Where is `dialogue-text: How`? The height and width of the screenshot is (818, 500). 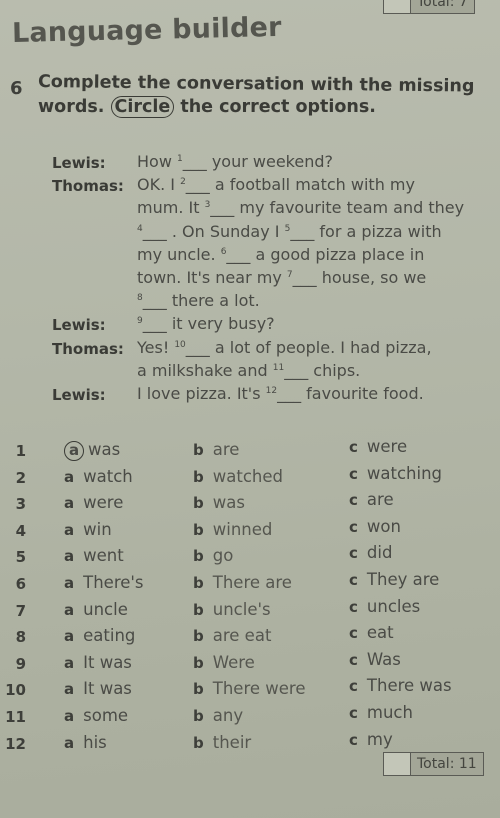 dialogue-text: How is located at coordinates (157, 161).